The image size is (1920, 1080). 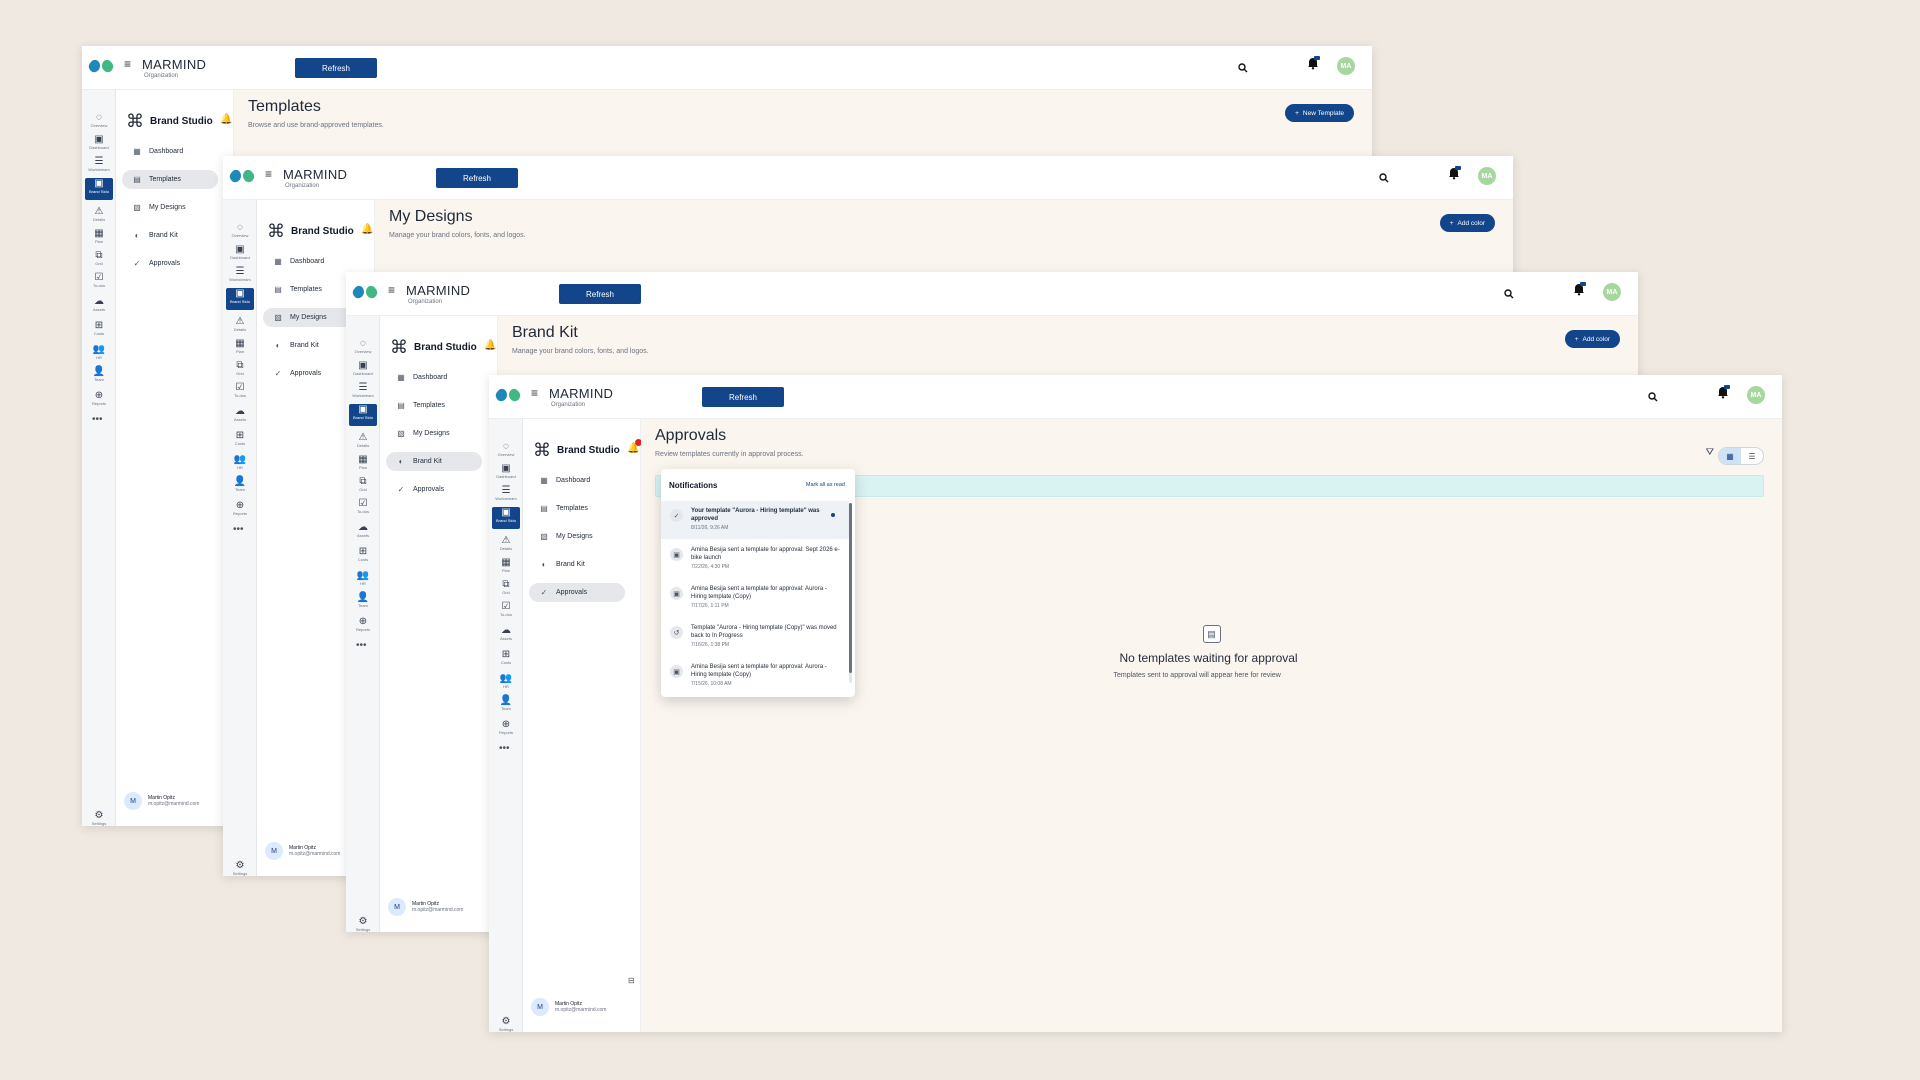 I want to click on notifications-scrollbar, so click(x=850, y=593).